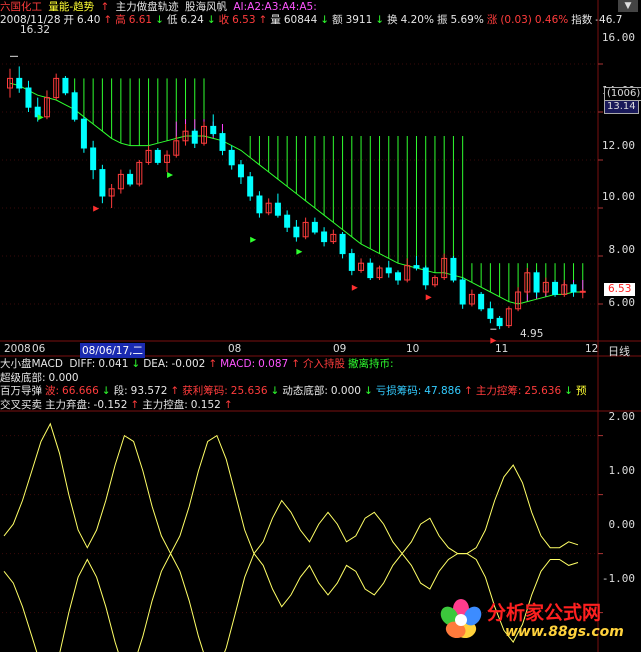 This screenshot has width=641, height=652. Describe the element at coordinates (592, 349) in the screenshot. I see `x-tick-12: 12` at that location.